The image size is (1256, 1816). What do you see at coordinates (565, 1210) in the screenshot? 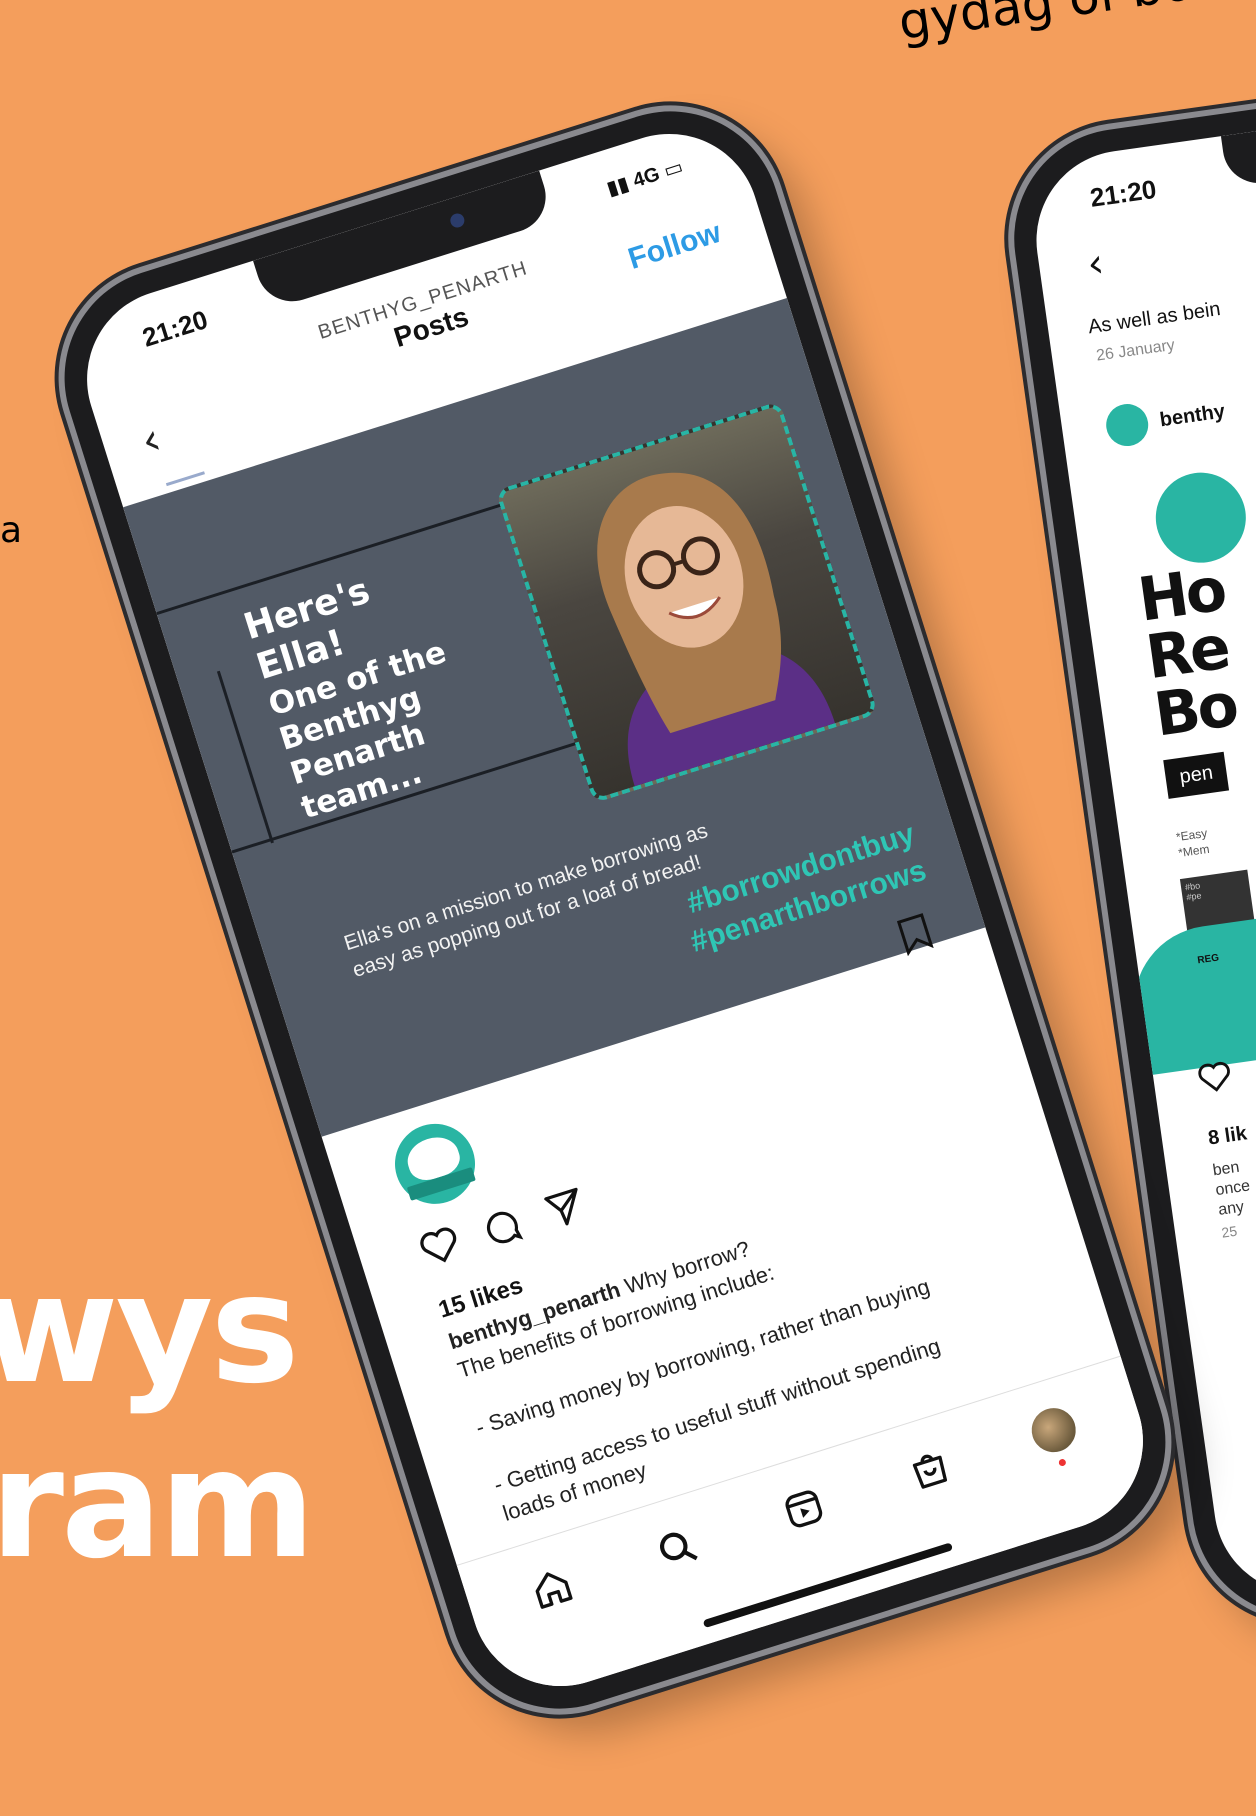
I see `send-icon` at bounding box center [565, 1210].